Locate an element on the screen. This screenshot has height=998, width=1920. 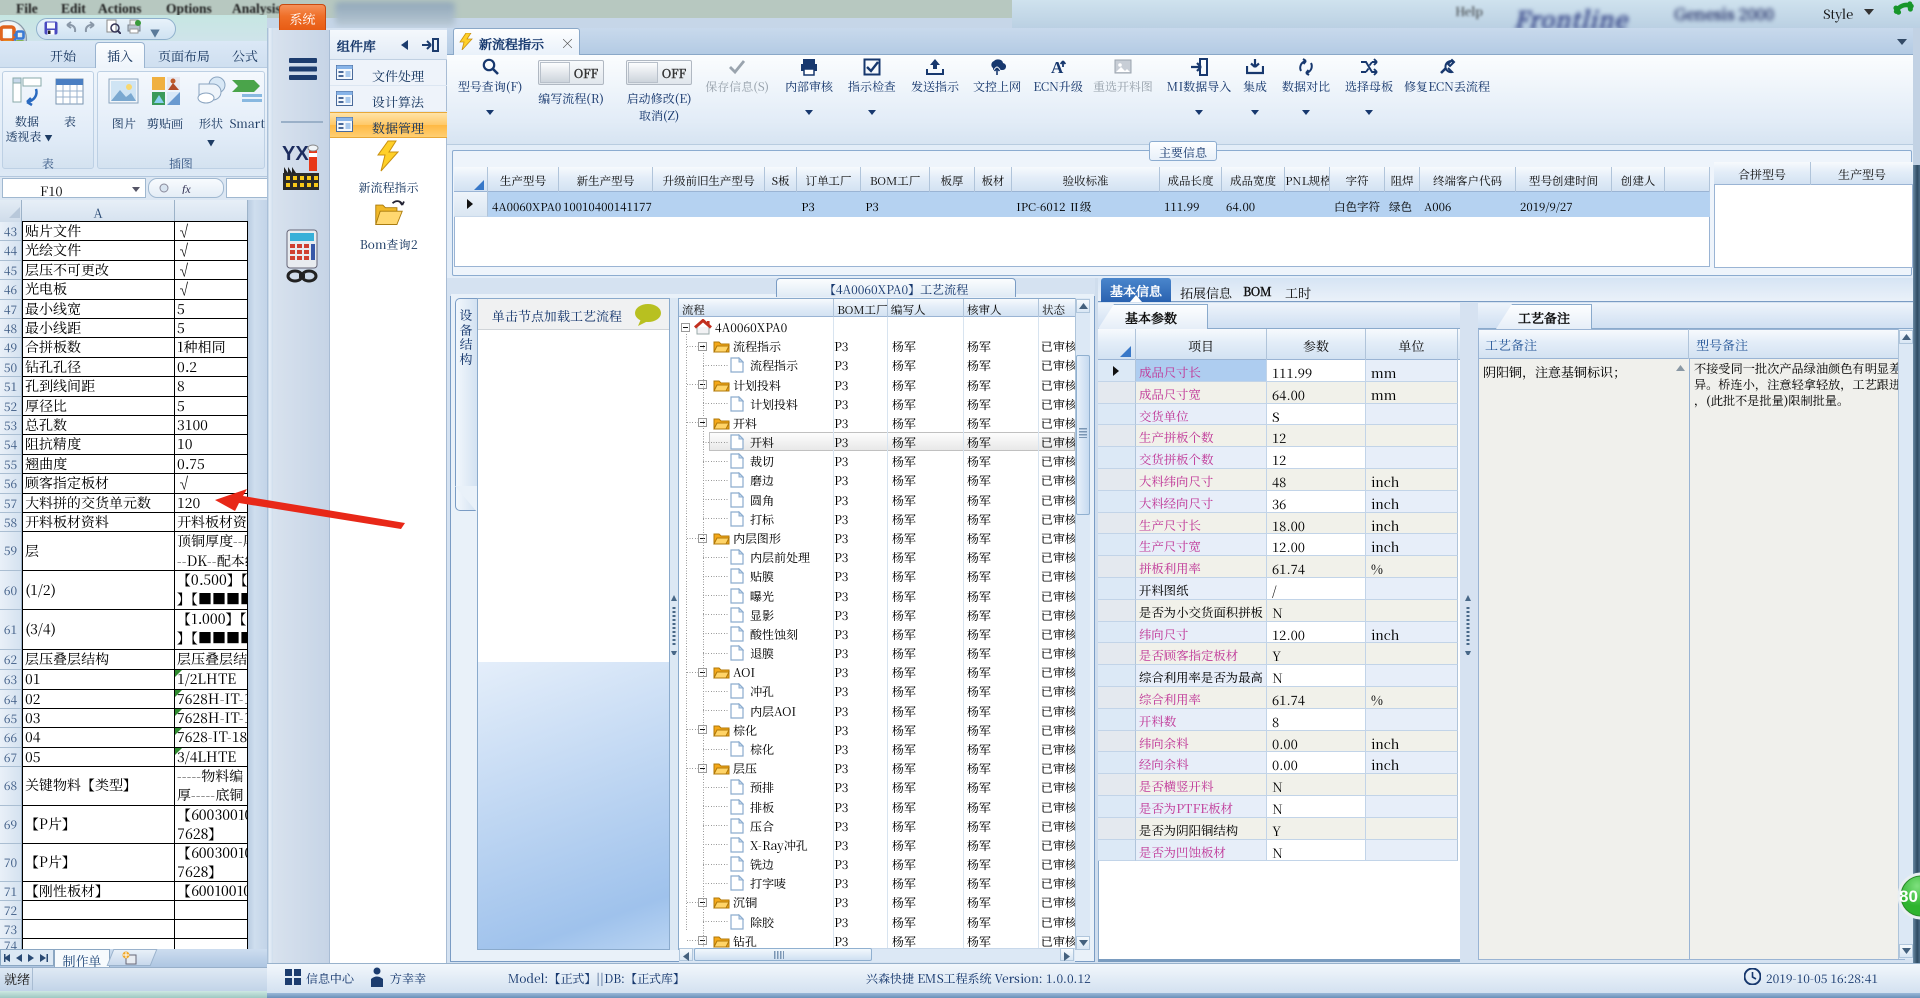
svg-text: 80 is located at coordinates (1908, 896).